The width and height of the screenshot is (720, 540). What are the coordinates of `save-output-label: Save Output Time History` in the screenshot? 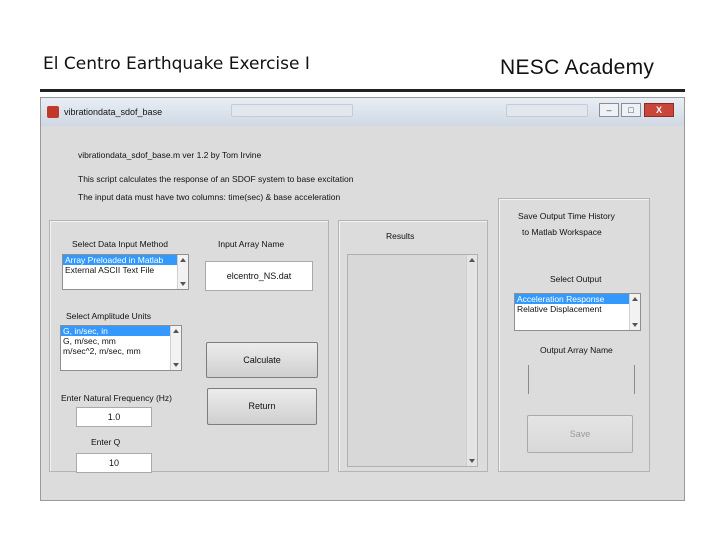 It's located at (566, 216).